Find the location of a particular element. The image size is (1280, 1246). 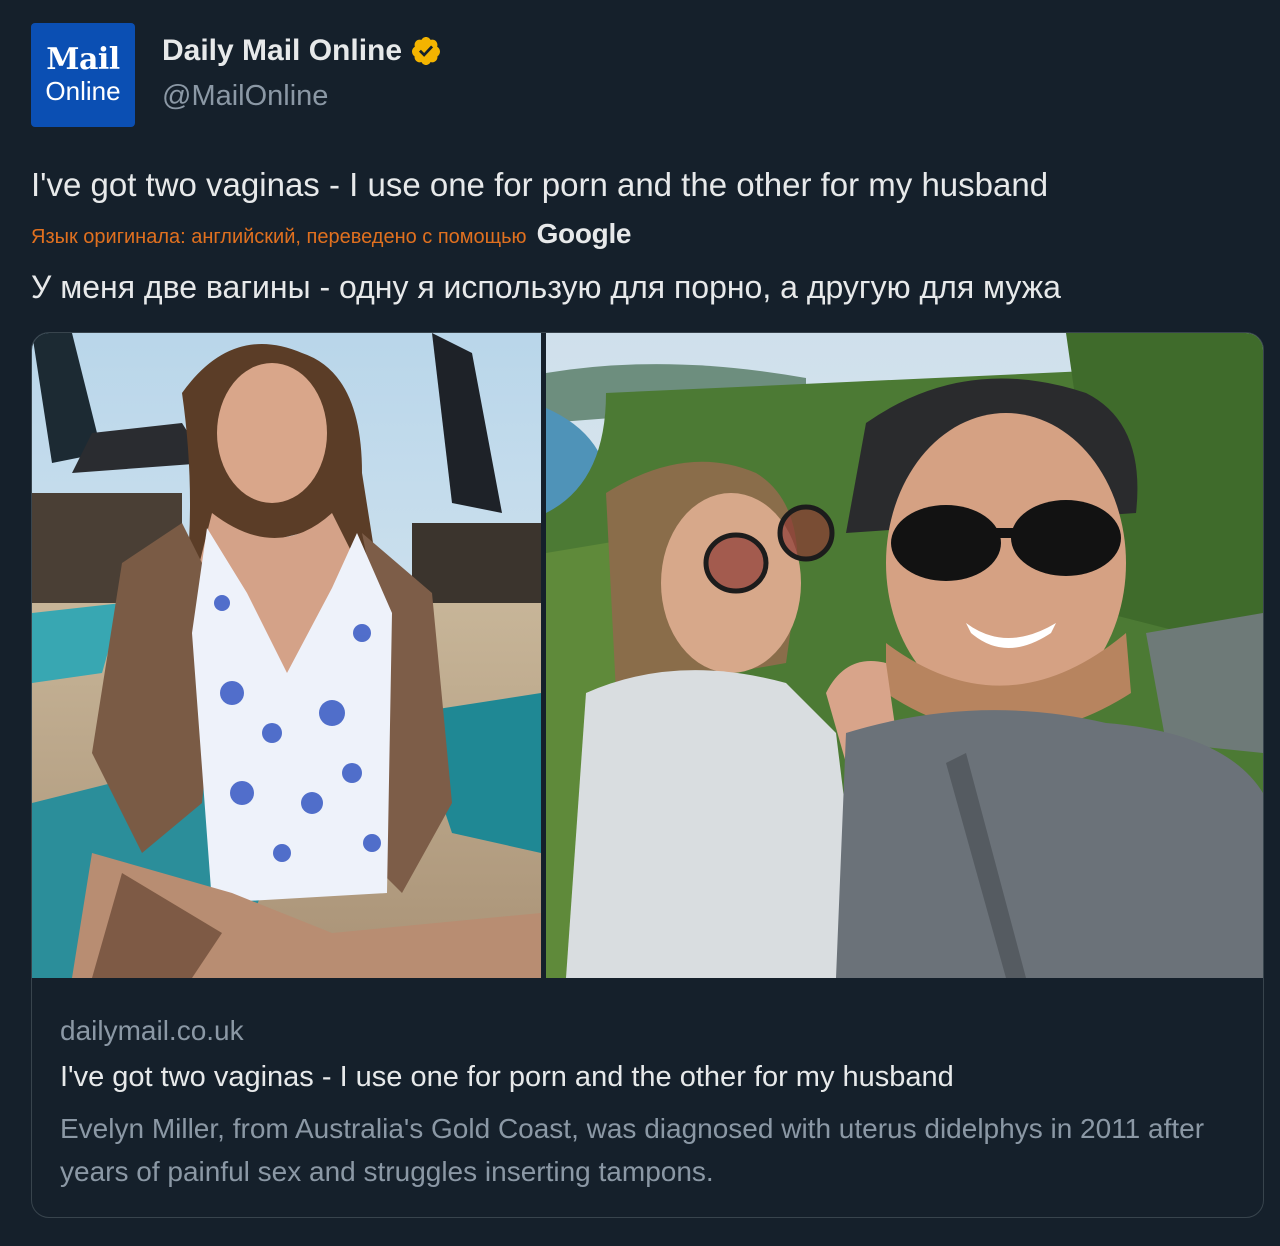

display-name-text: Daily Mail Online is located at coordinates (282, 51).